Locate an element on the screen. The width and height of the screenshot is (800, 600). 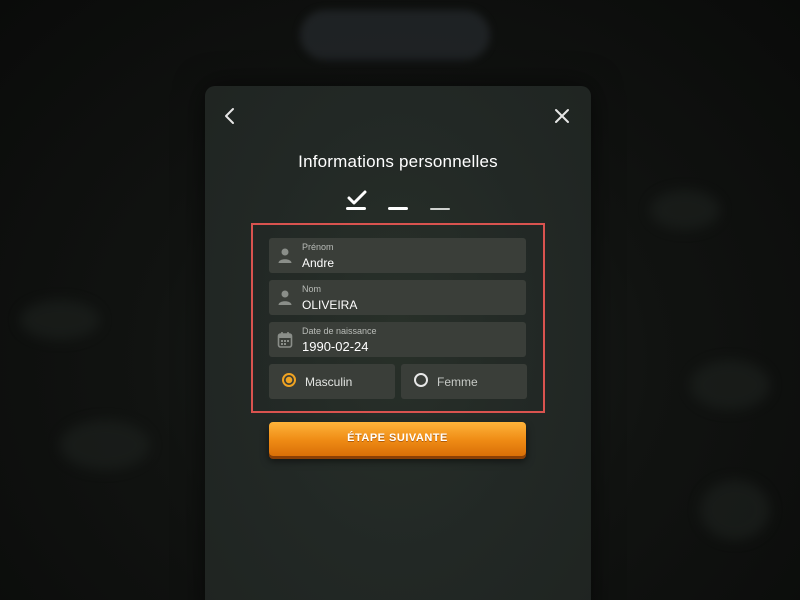
calendar-icon is located at coordinates (285, 340).